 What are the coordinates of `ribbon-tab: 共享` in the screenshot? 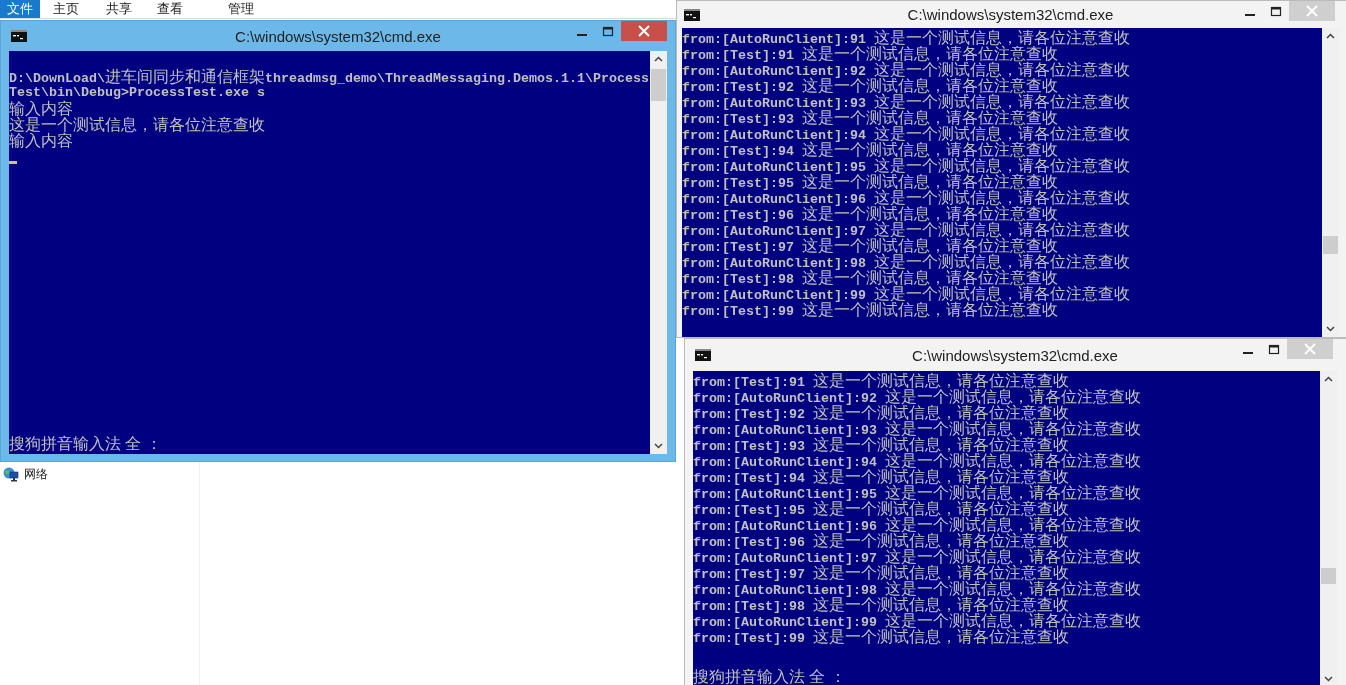 It's located at (119, 9).